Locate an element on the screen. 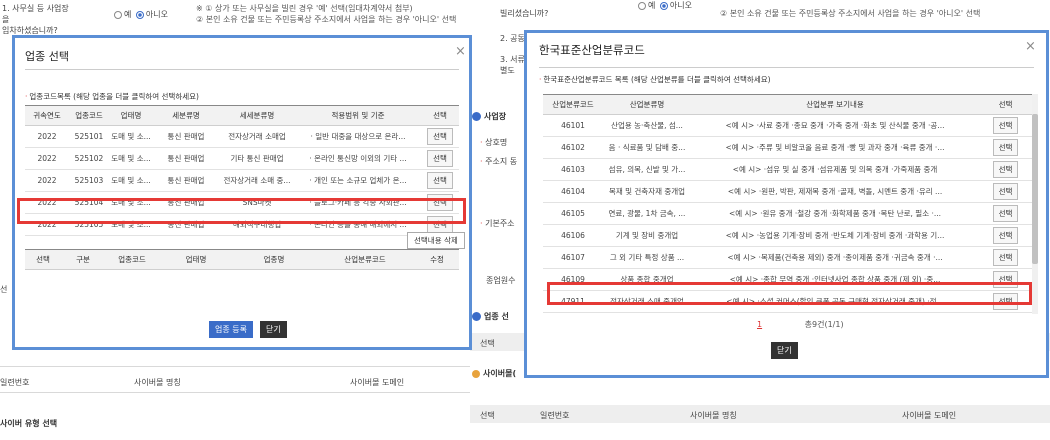 Image resolution: width=1050 pixels, height=440 pixels. table-header-row: 산업분류코드 산업분류명 산업분류 보기내용 선택 is located at coordinates (787, 104).